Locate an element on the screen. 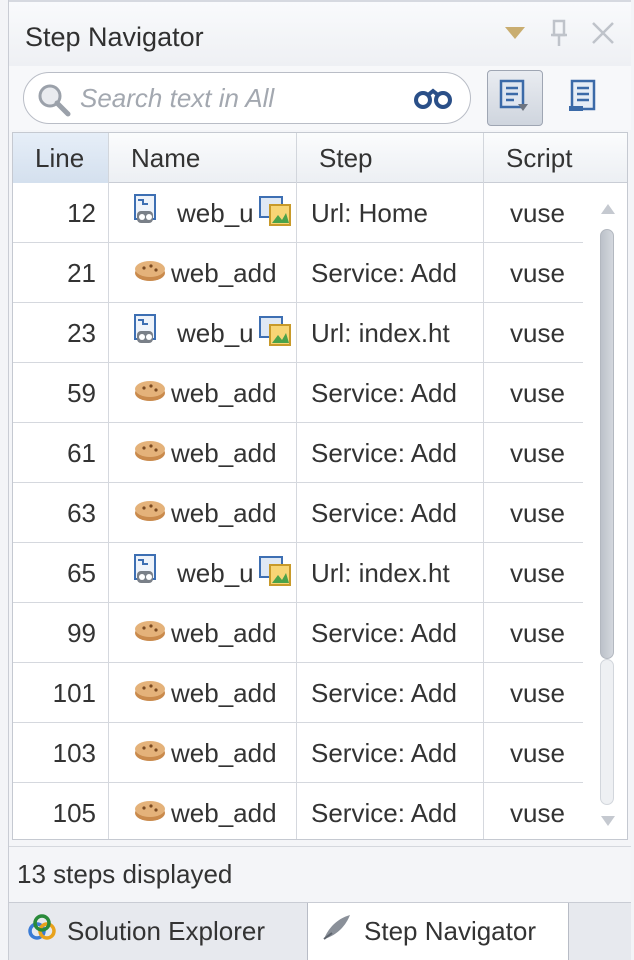  step-navigator-icon is located at coordinates (337, 931).